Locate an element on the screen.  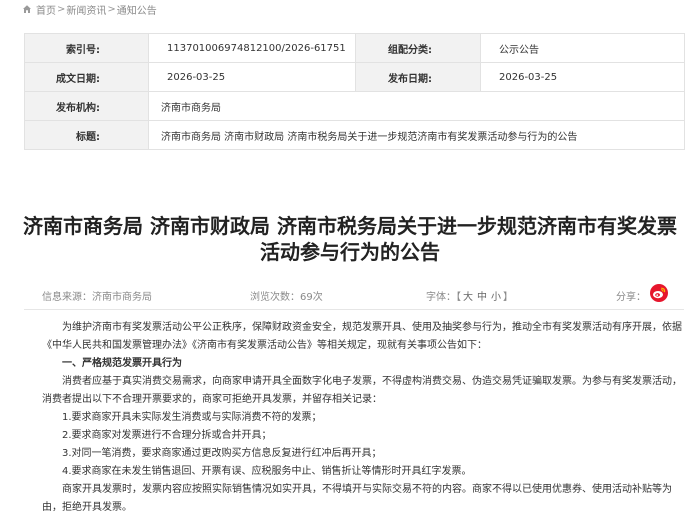
meta-row-dates: 成文日期: 2026-03-25 发布日期: 2026-03-25 is located at coordinates (354, 77).